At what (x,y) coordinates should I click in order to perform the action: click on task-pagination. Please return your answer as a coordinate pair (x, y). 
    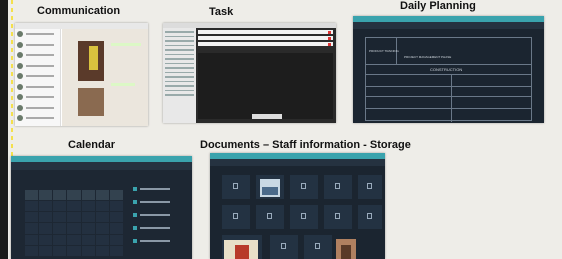
    Looking at the image, I should click on (267, 116).